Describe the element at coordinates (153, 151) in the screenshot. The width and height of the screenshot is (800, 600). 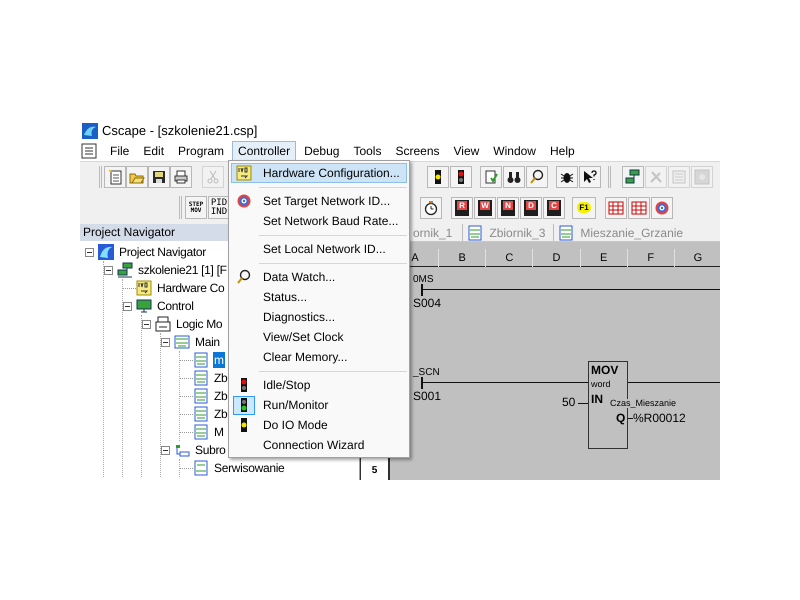
I see `menu-item: Edit` at that location.